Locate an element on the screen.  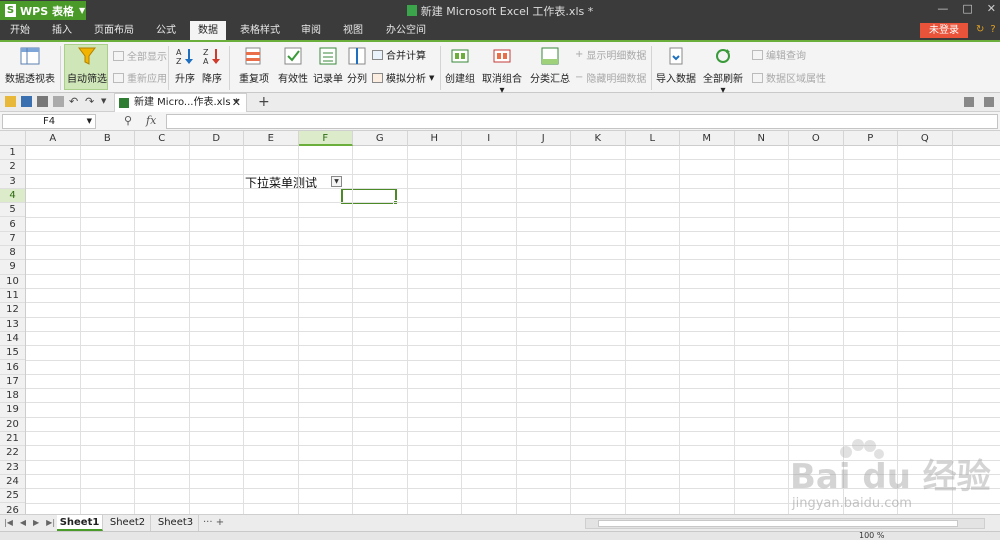
create-group-button: 创建组 is located at coordinates (460, 65).